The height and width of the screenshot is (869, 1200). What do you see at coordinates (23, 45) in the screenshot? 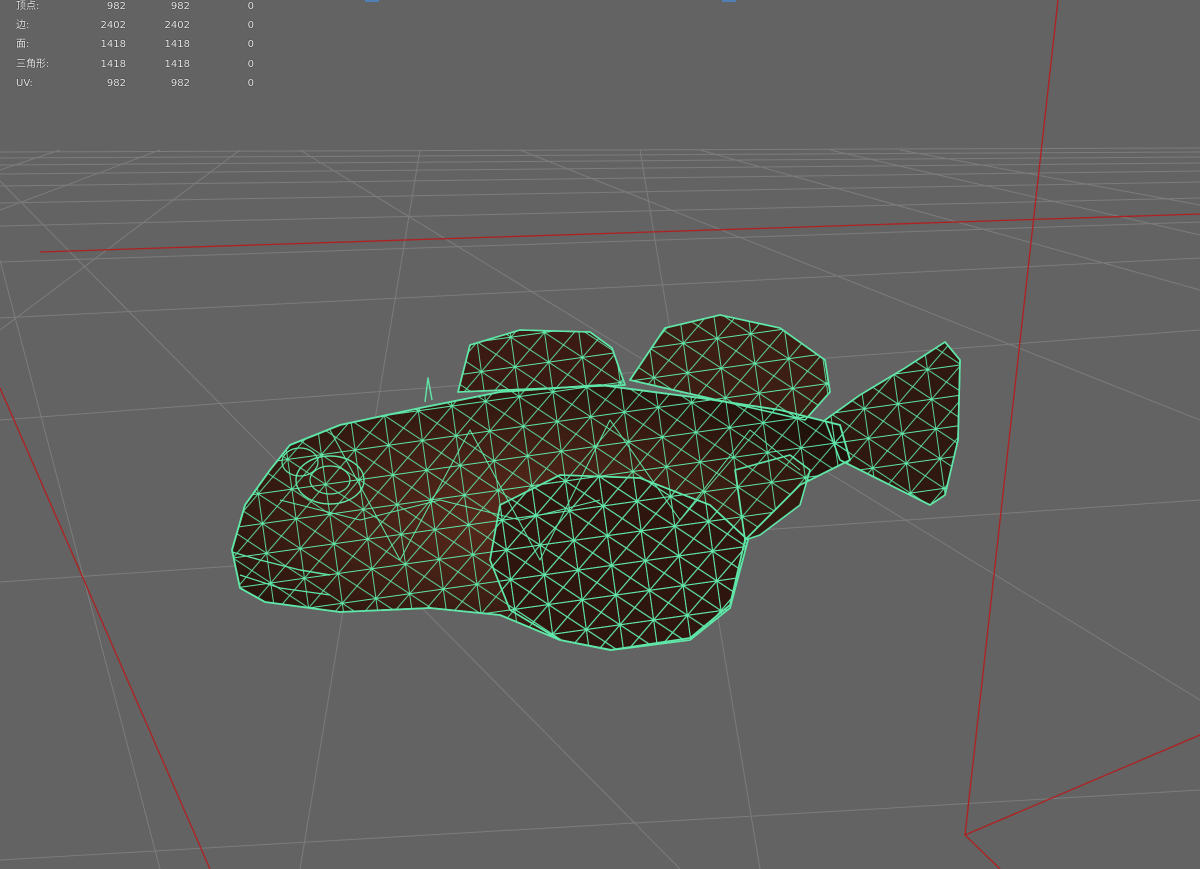
I see `hud-label: 面:` at bounding box center [23, 45].